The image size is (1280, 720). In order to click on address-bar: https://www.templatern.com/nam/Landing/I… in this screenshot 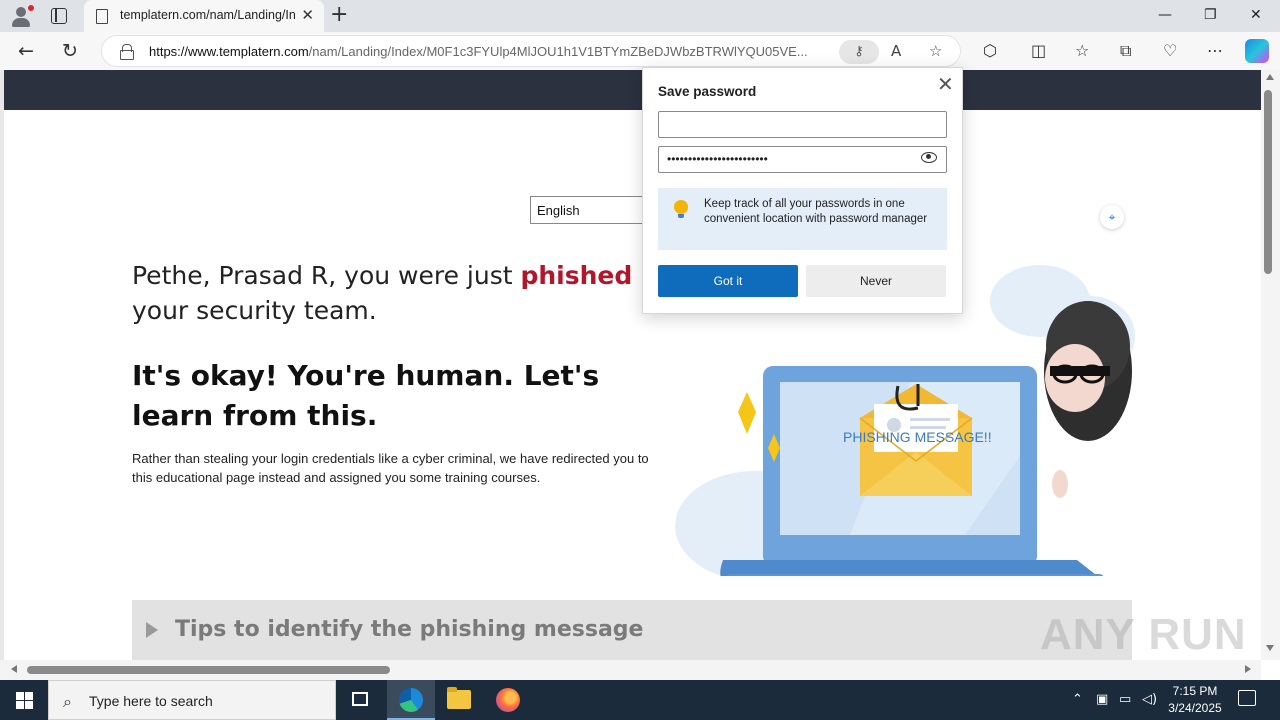, I will do `click(531, 51)`.